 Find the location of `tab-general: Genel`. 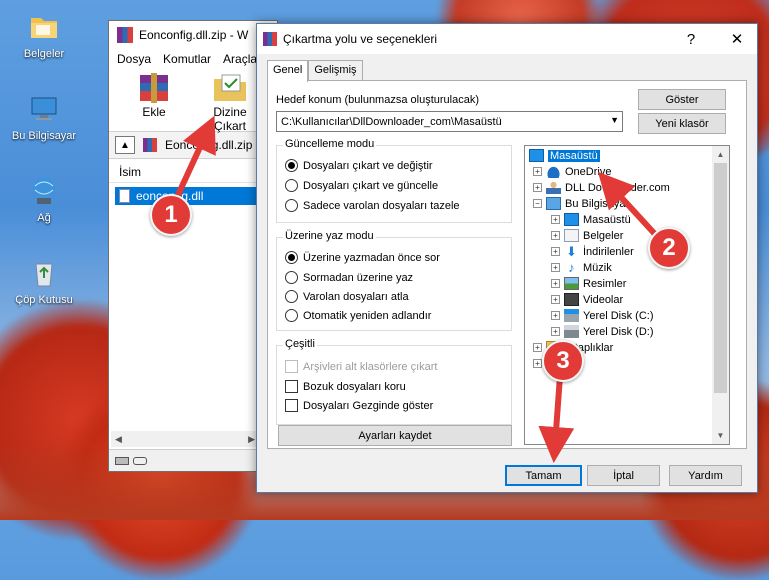

tab-general: Genel is located at coordinates (288, 71).